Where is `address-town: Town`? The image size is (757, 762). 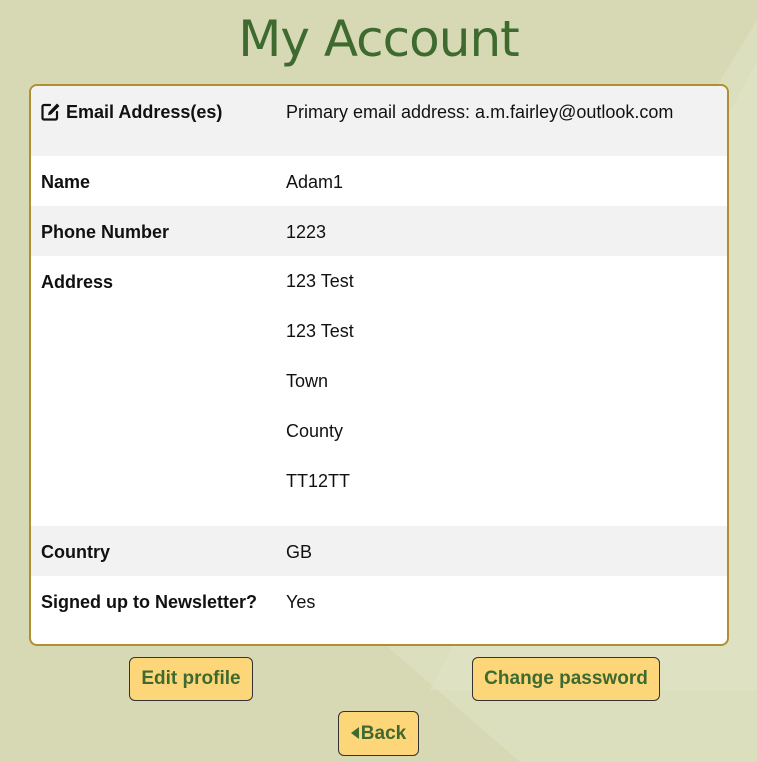
address-town: Town is located at coordinates (307, 381).